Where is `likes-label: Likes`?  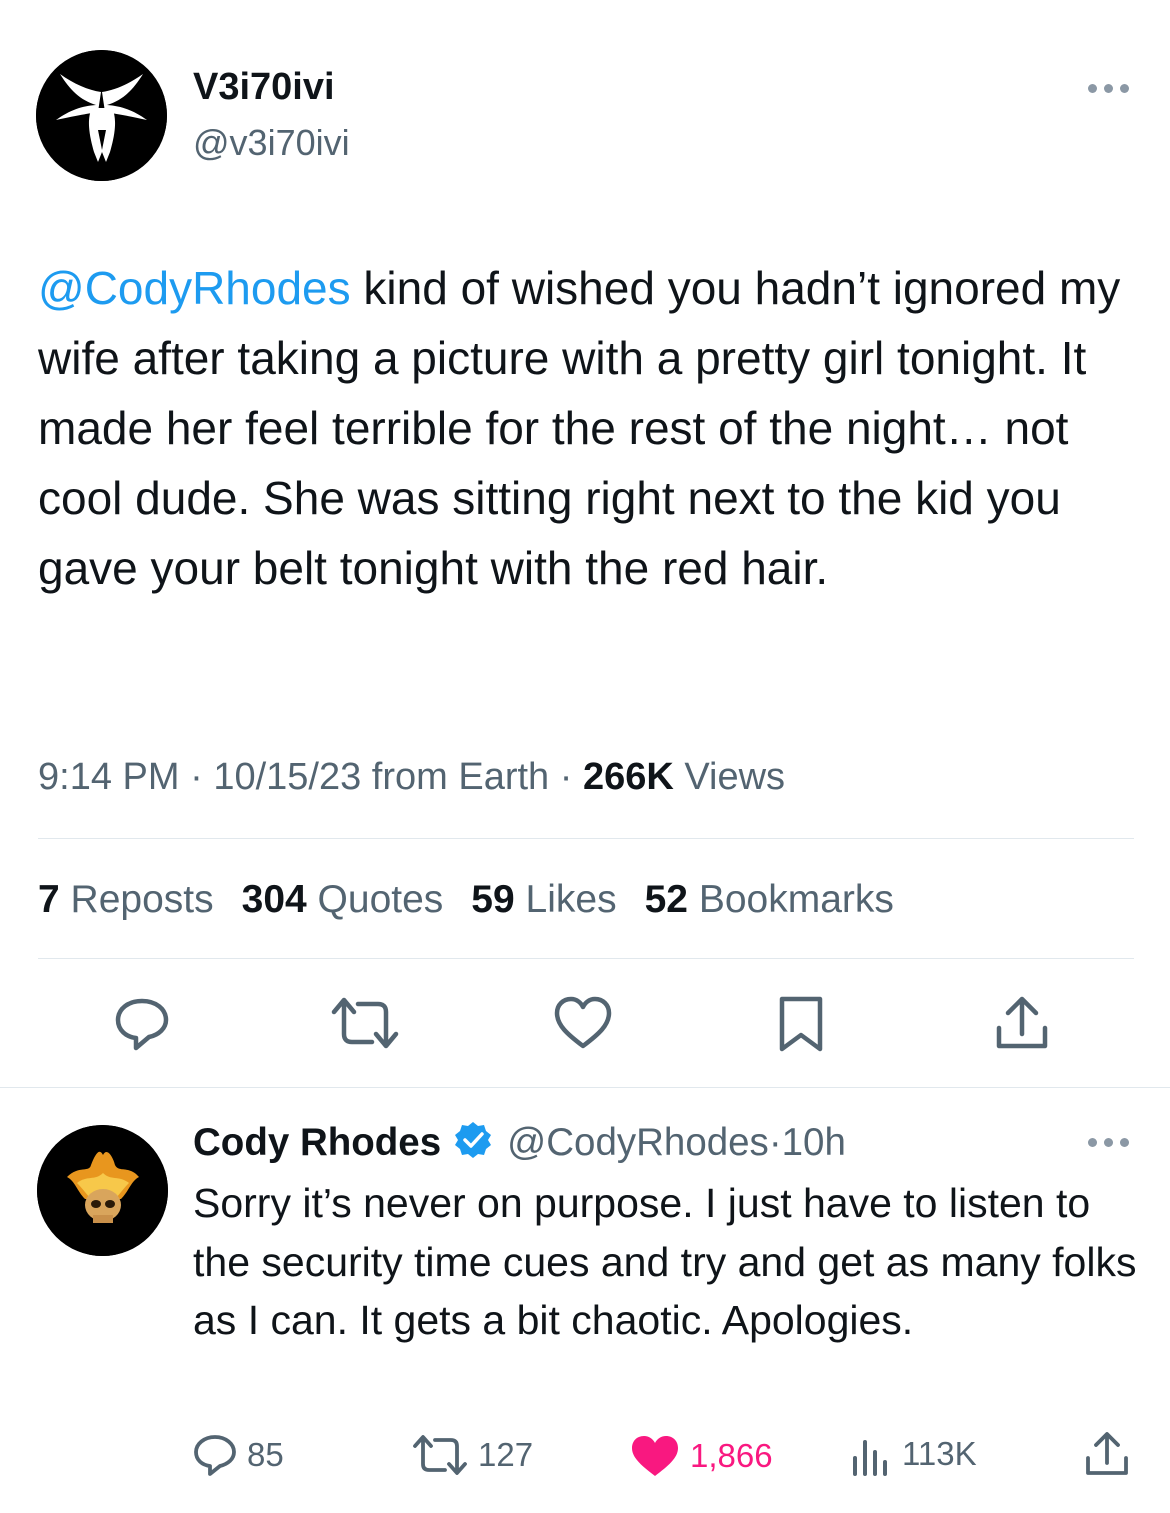 likes-label: Likes is located at coordinates (571, 899).